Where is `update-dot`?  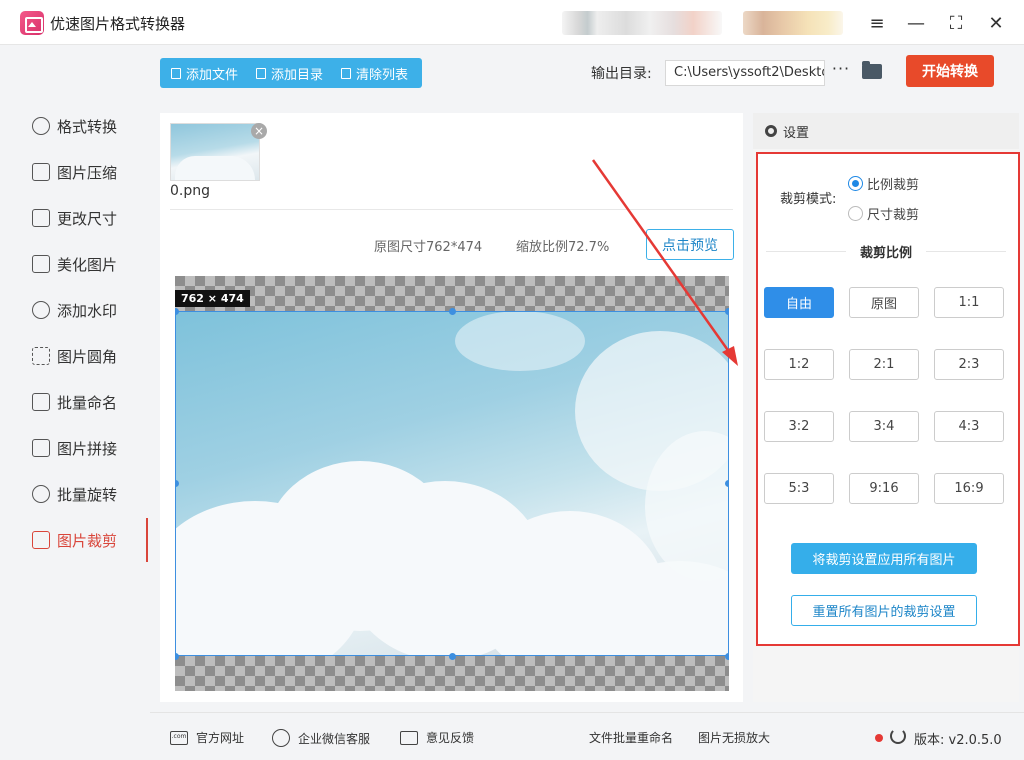
update-dot is located at coordinates (879, 738).